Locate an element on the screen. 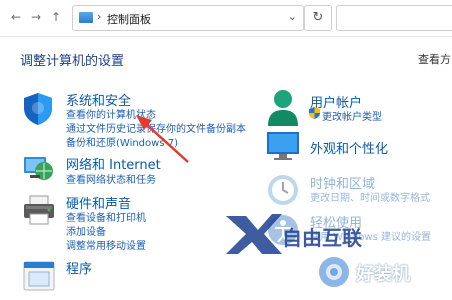 This screenshot has width=452, height=300. address-toolbar: ← → ↑ › 控制面板 ⌄ ↻ is located at coordinates (226, 18).